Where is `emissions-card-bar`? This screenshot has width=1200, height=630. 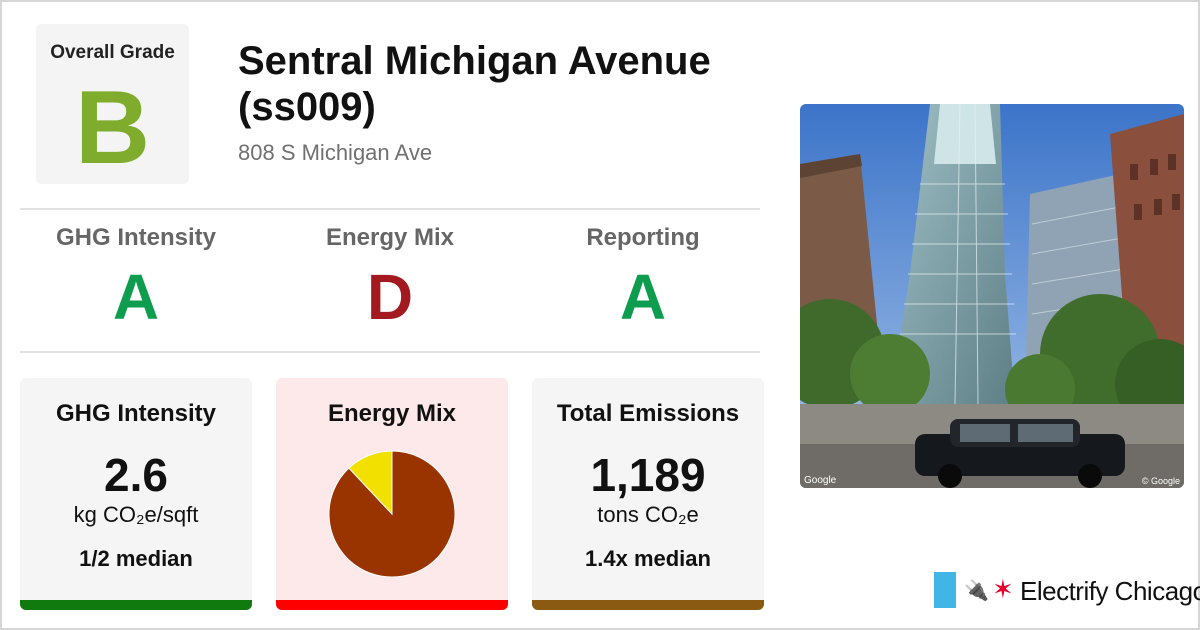 emissions-card-bar is located at coordinates (648, 605).